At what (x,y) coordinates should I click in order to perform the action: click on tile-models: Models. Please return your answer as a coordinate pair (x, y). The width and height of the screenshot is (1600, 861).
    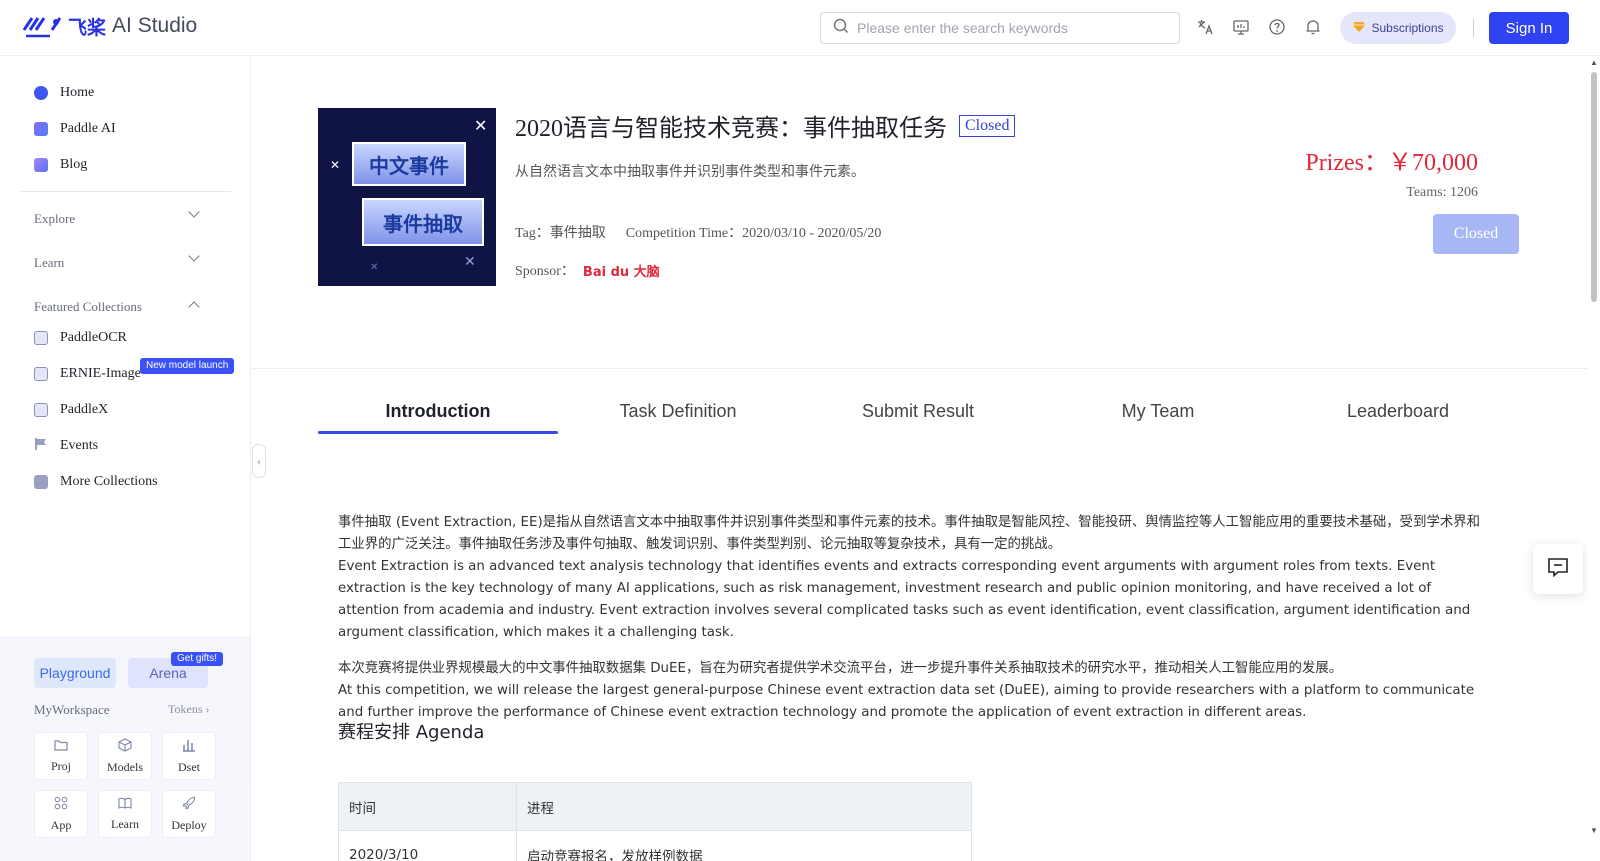
    Looking at the image, I should click on (125, 756).